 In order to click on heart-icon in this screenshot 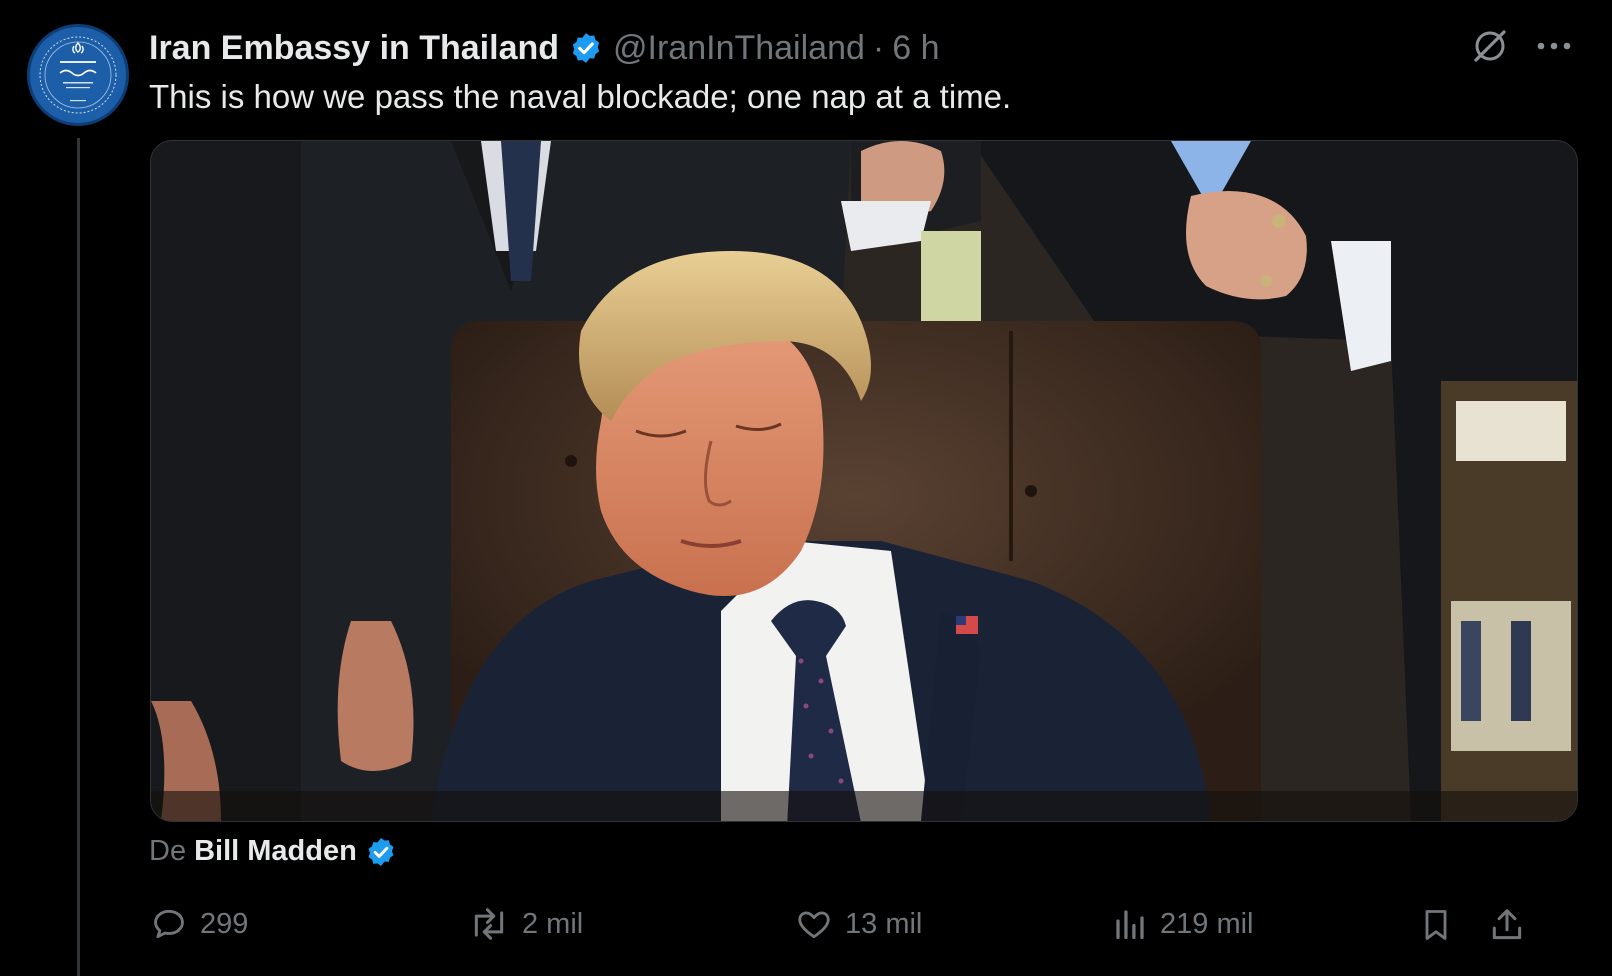, I will do `click(814, 924)`.